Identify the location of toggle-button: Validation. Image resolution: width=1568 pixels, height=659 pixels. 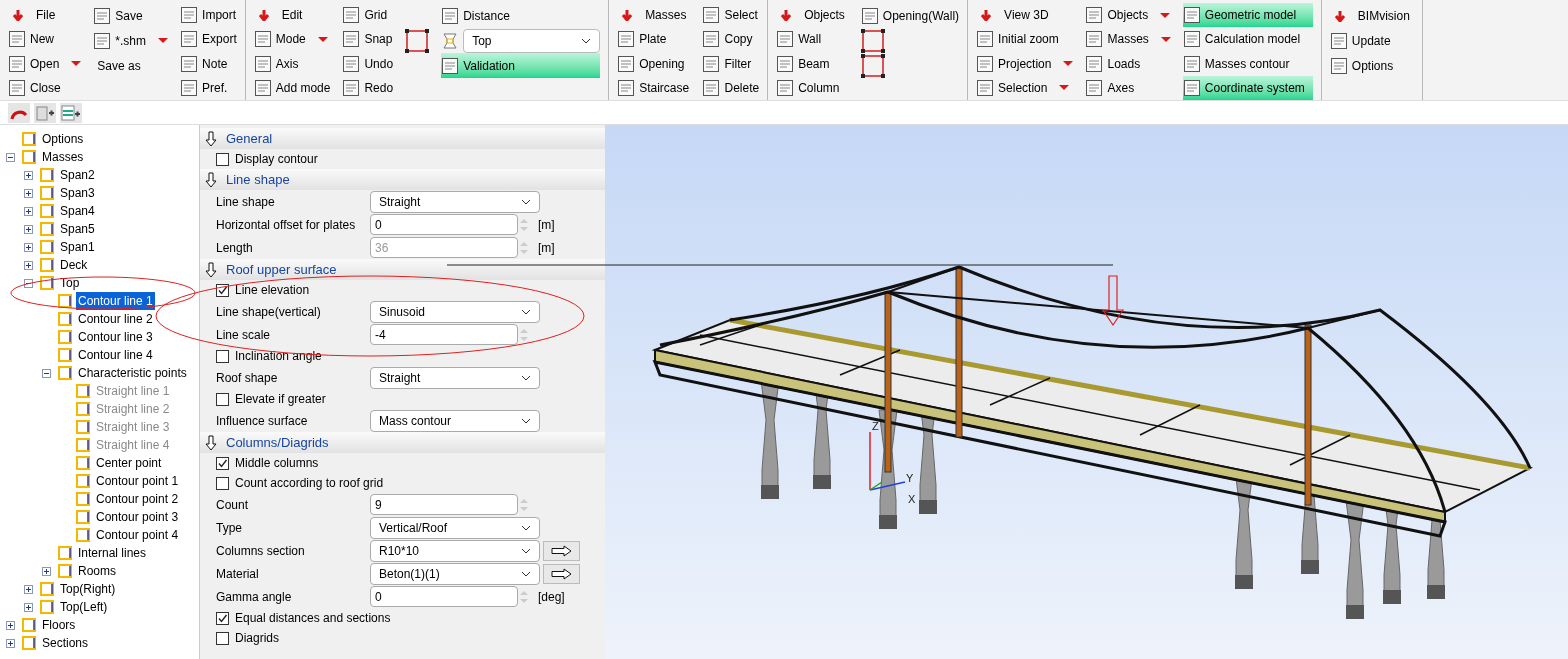
(521, 65).